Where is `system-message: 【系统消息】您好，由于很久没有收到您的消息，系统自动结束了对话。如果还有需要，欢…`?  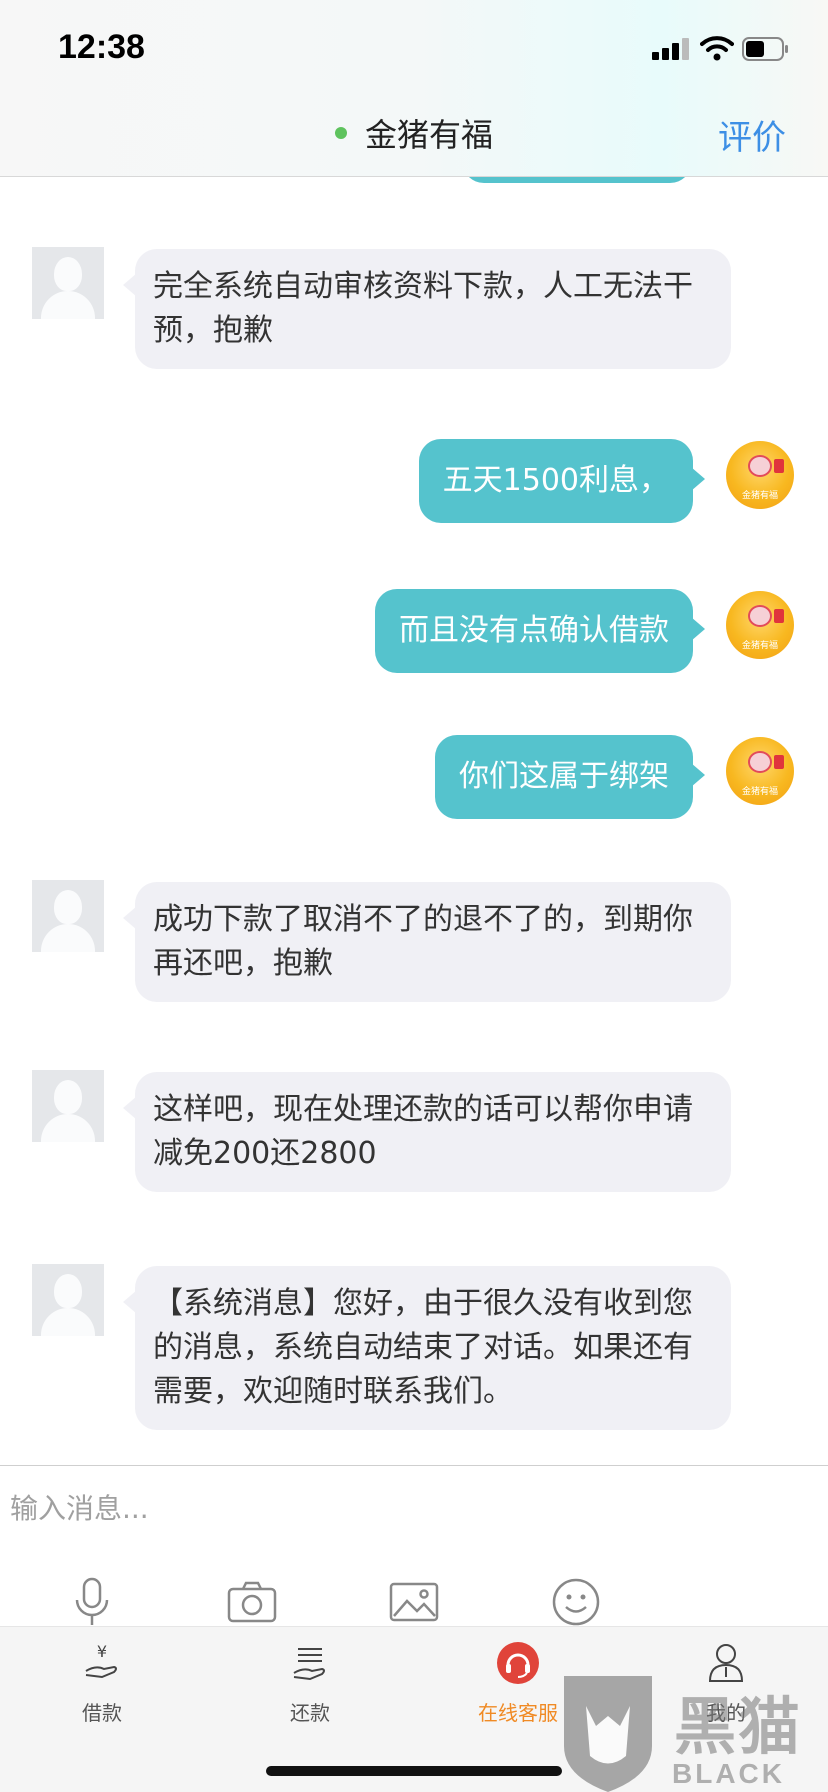
system-message: 【系统消息】您好，由于很久没有收到您的消息，系统自动结束了对话。如果还有需要，欢… is located at coordinates (427, 1348).